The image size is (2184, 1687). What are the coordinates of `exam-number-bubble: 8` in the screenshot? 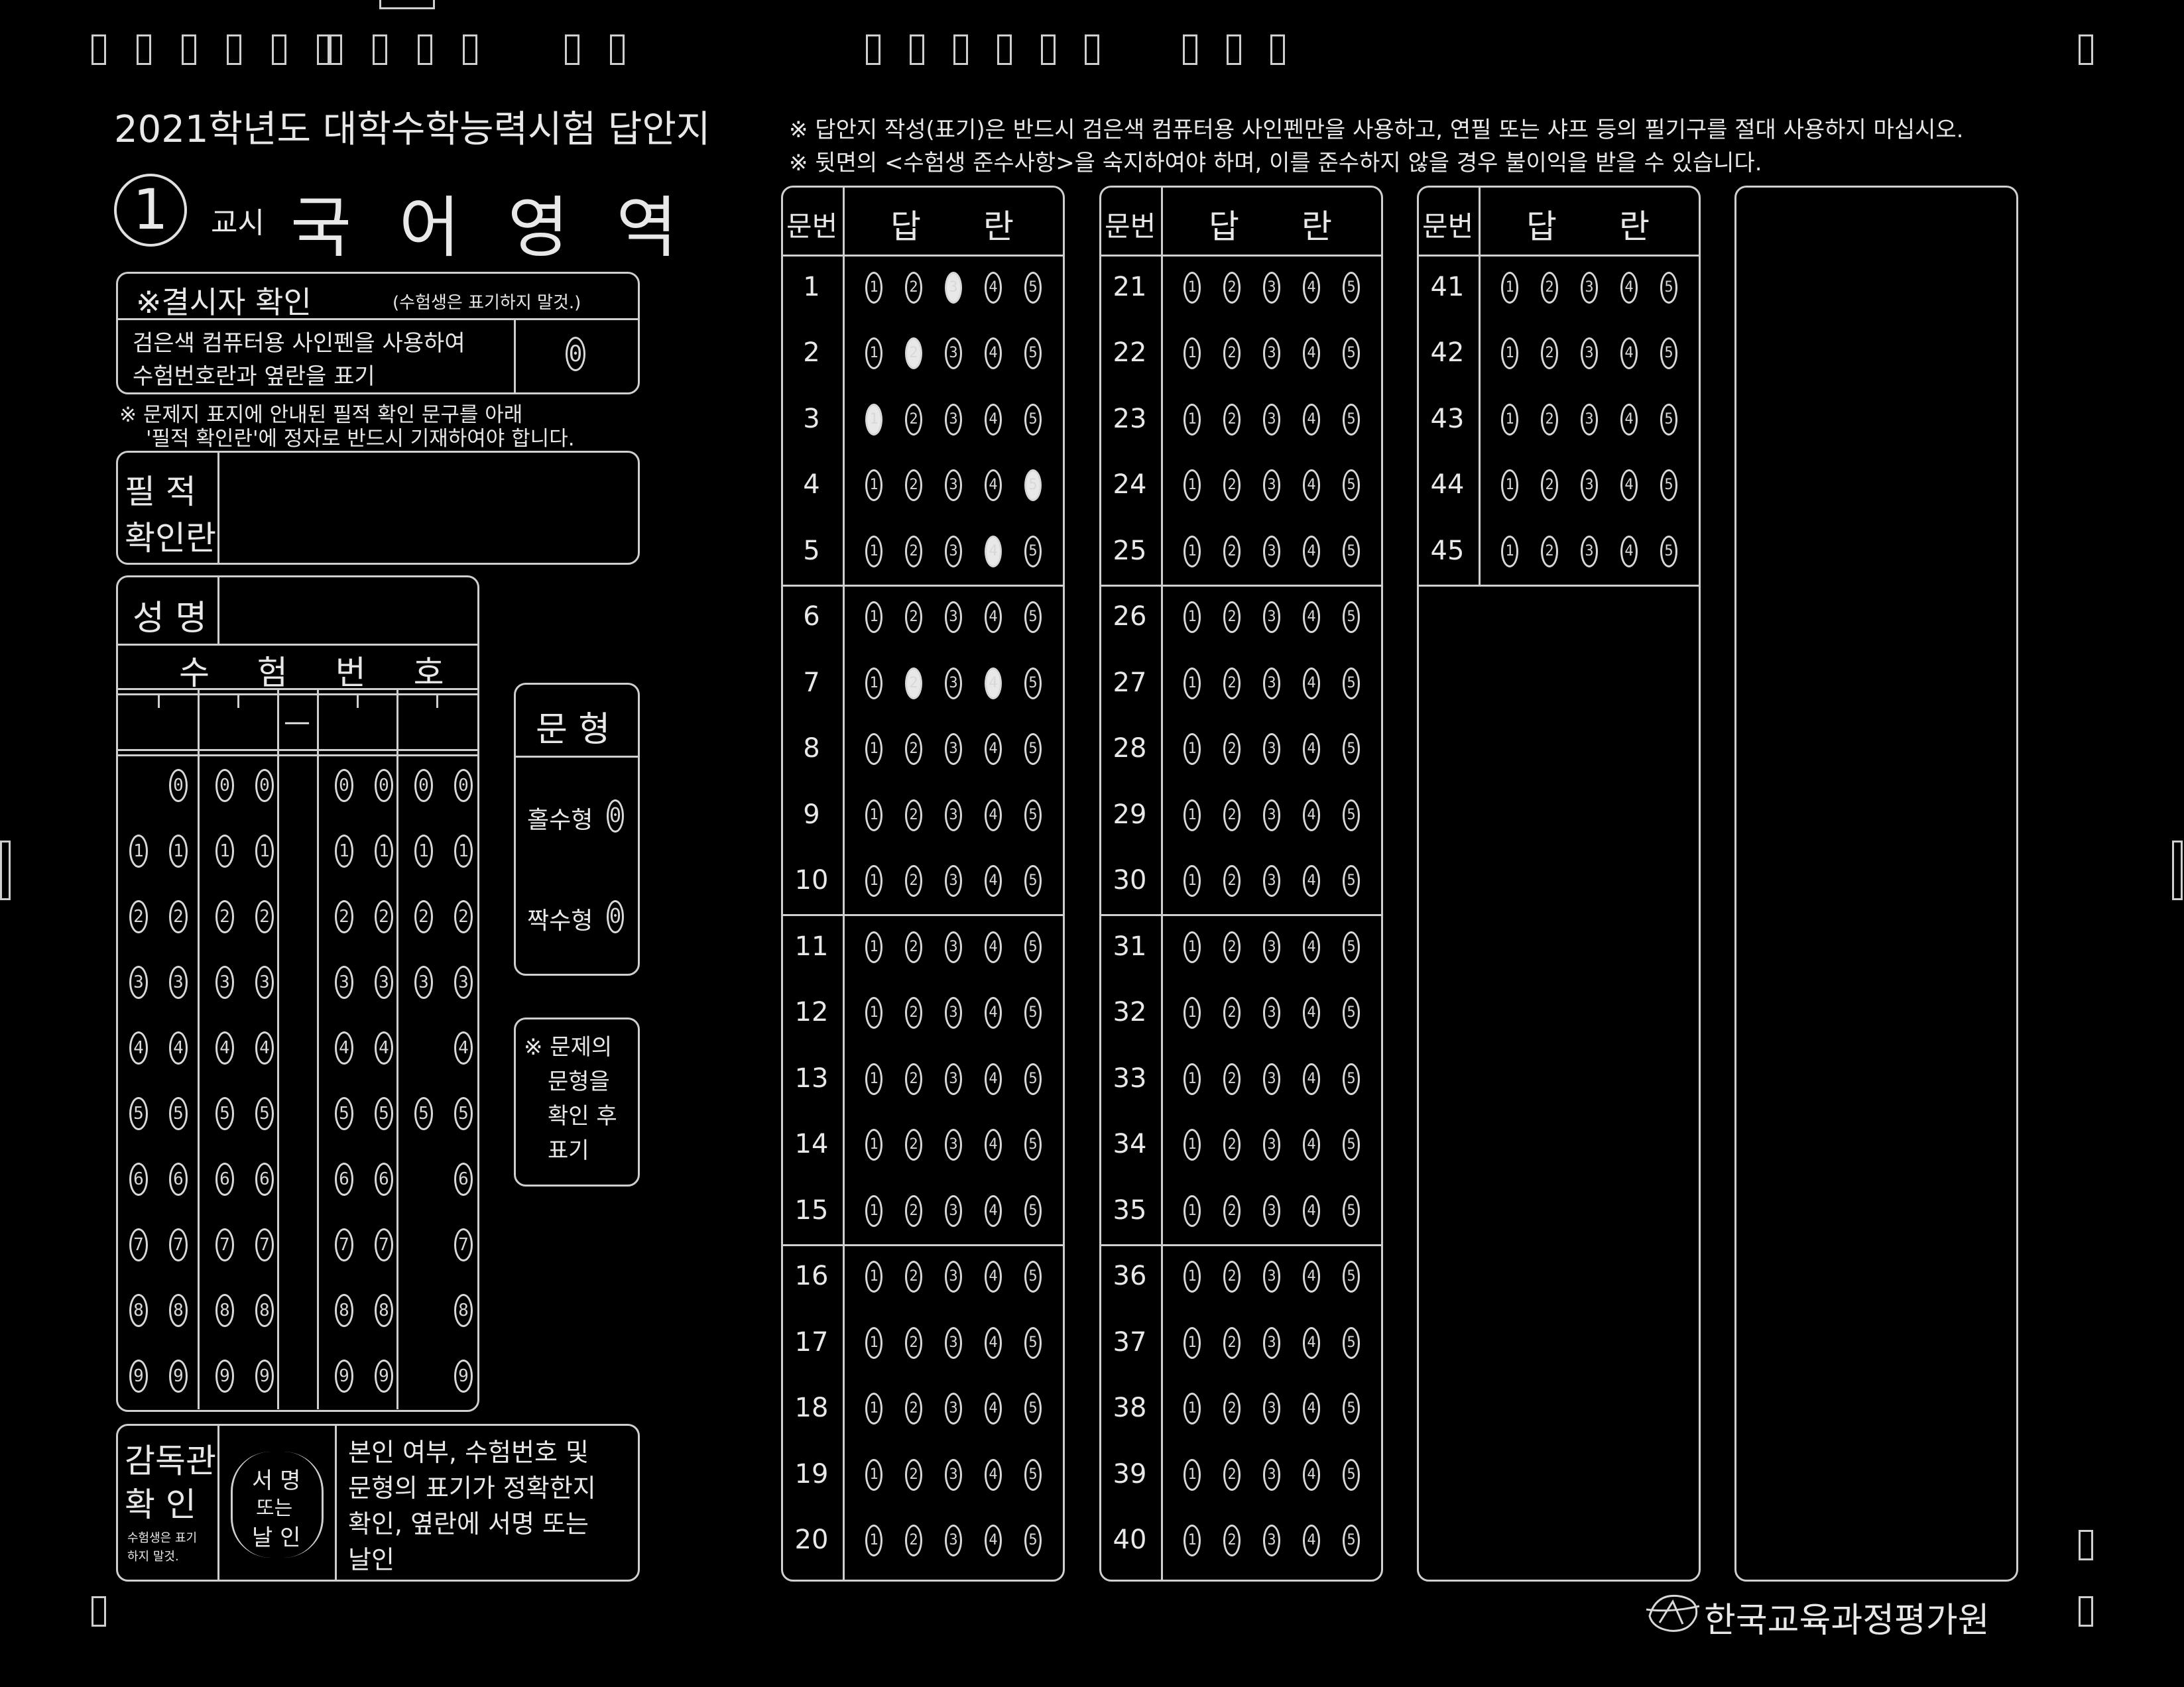 It's located at (384, 1310).